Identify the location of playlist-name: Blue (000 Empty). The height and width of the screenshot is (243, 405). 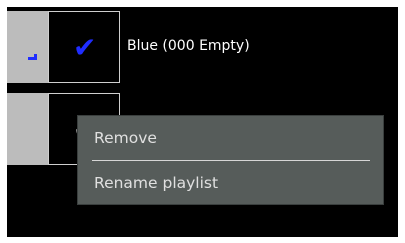
(188, 46).